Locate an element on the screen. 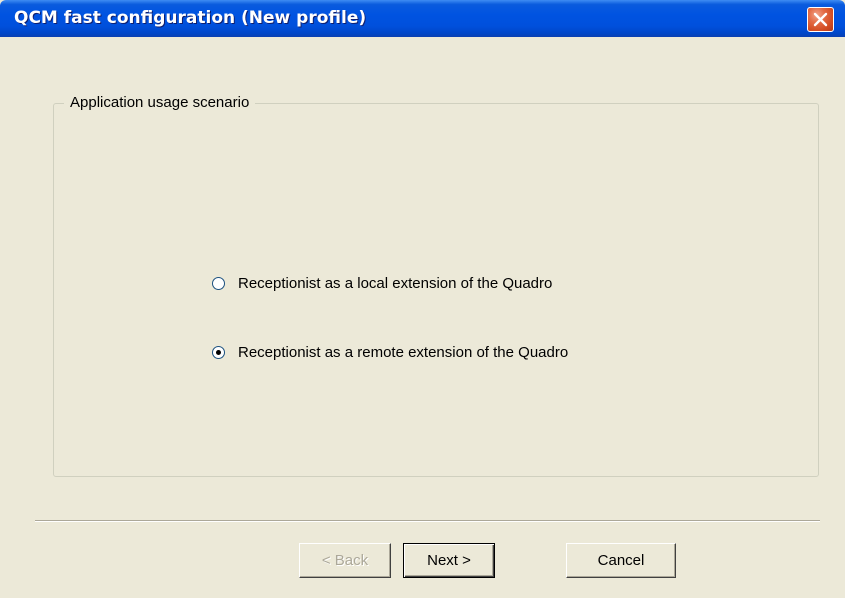  cancel-button: Cancel is located at coordinates (621, 560).